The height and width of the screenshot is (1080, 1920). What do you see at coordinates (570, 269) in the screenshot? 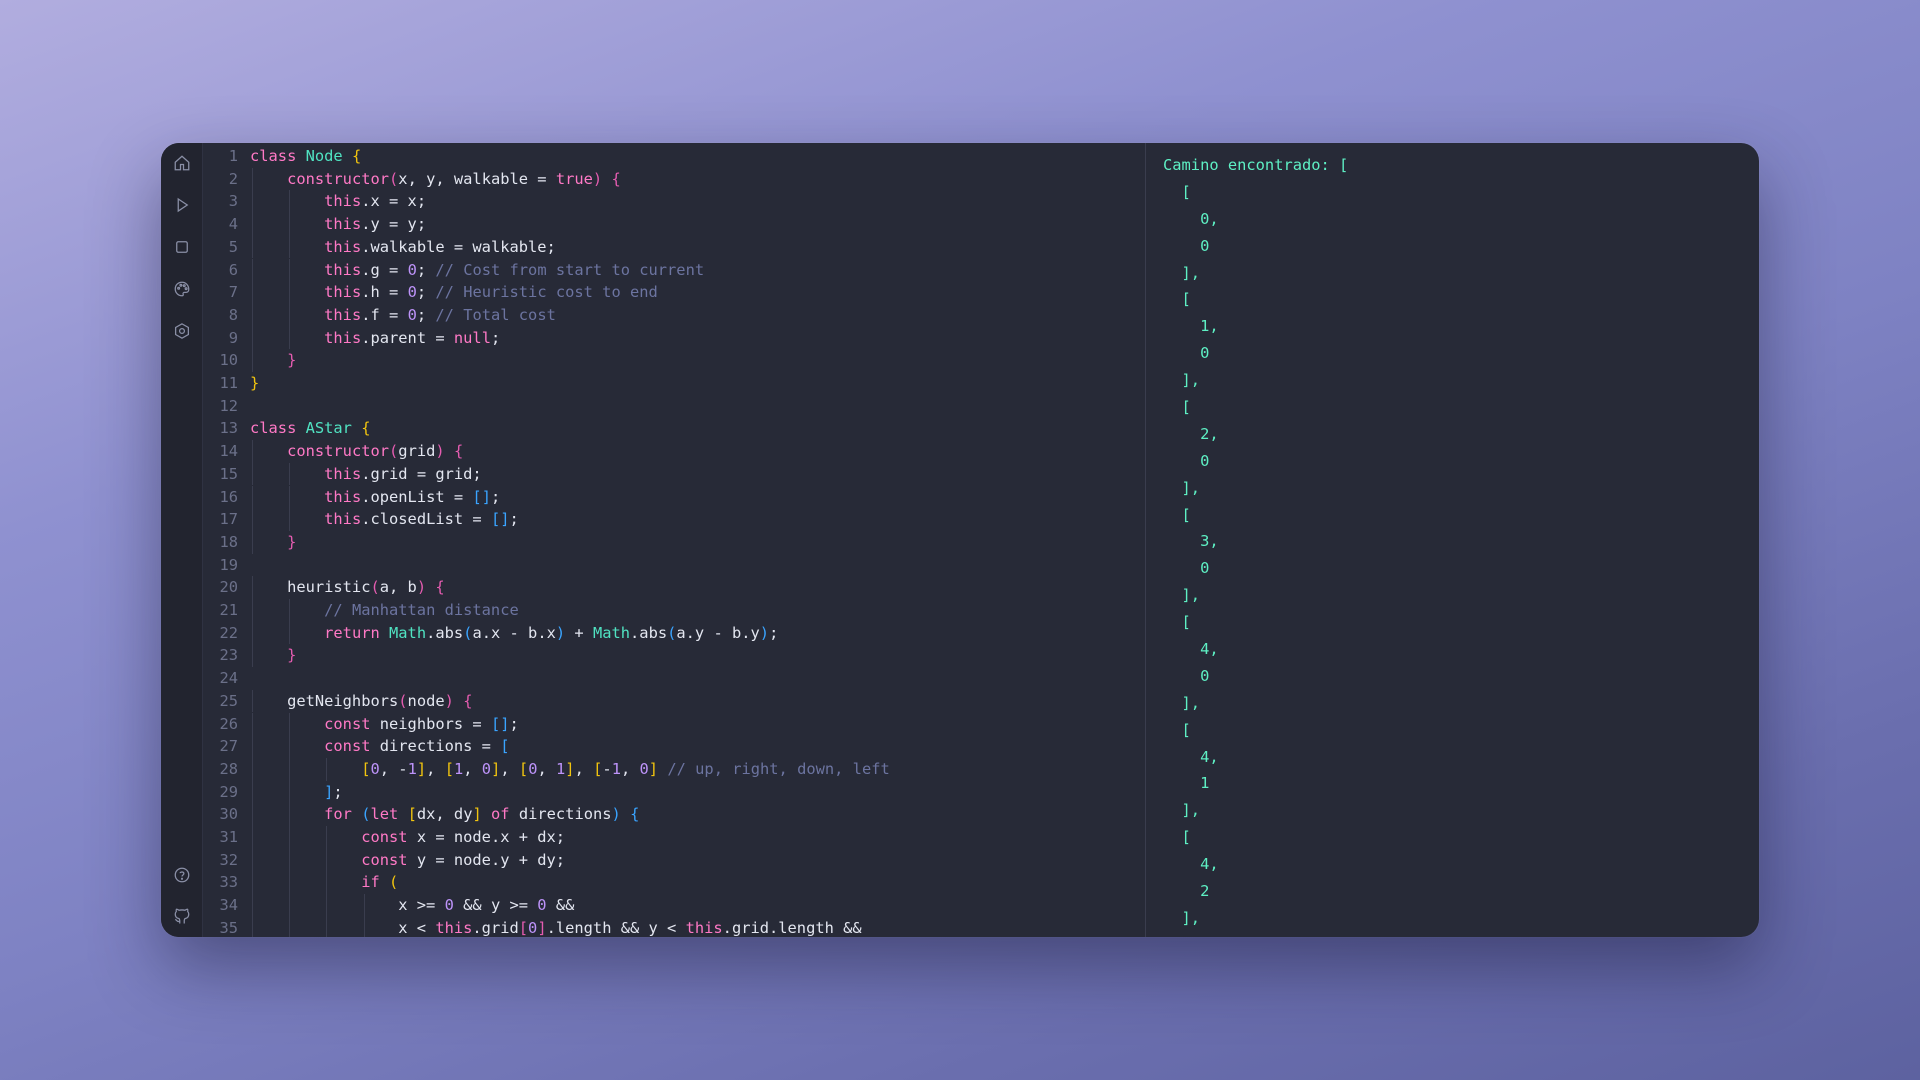
I see `code-token: // Cost from start to current` at bounding box center [570, 269].